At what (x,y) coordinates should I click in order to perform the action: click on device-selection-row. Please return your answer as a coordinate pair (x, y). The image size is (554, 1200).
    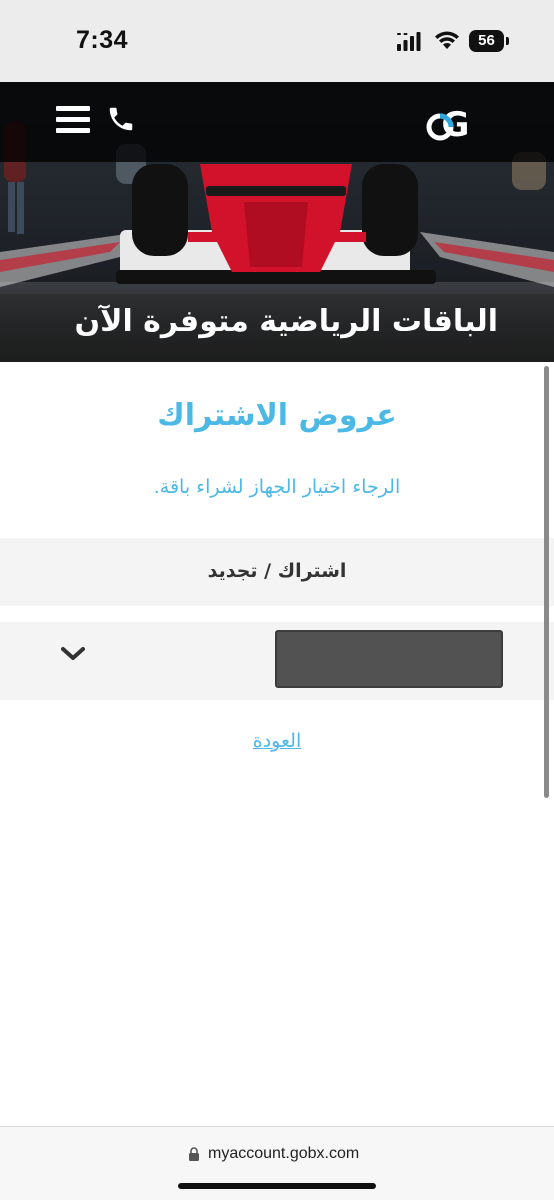
    Looking at the image, I should click on (277, 661).